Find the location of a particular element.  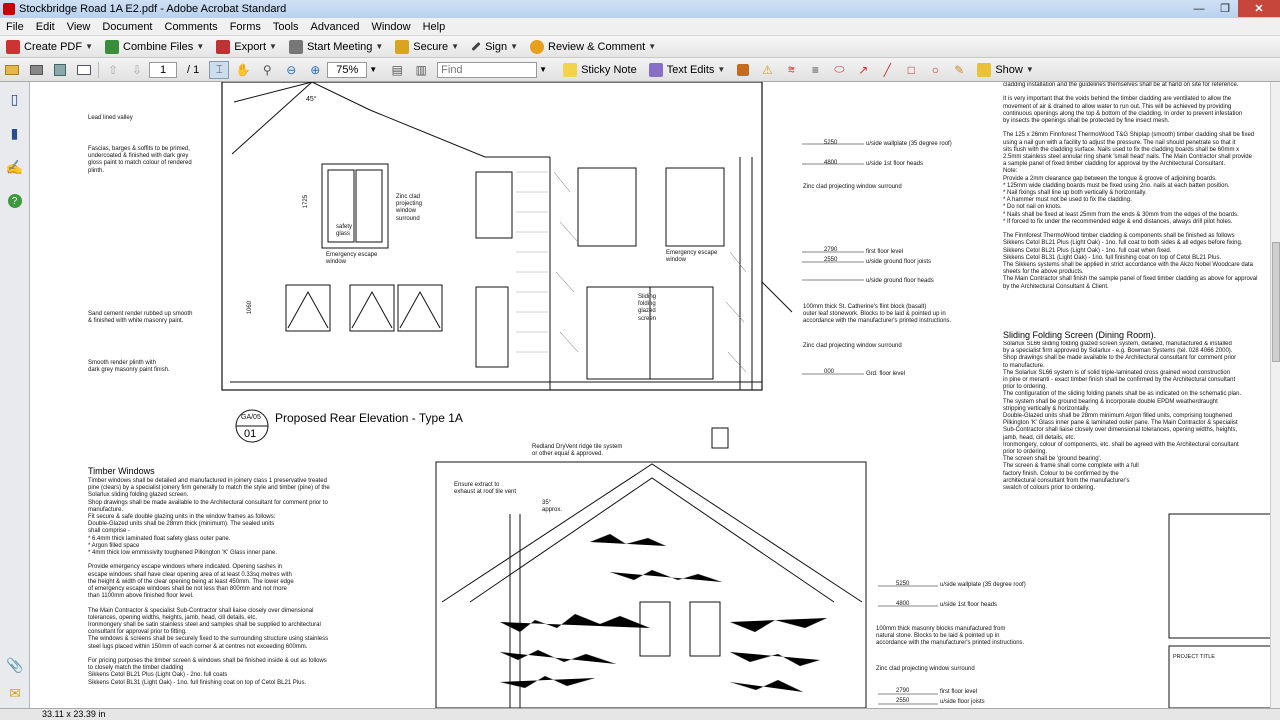

level-value: 5250 is located at coordinates (903, 584).